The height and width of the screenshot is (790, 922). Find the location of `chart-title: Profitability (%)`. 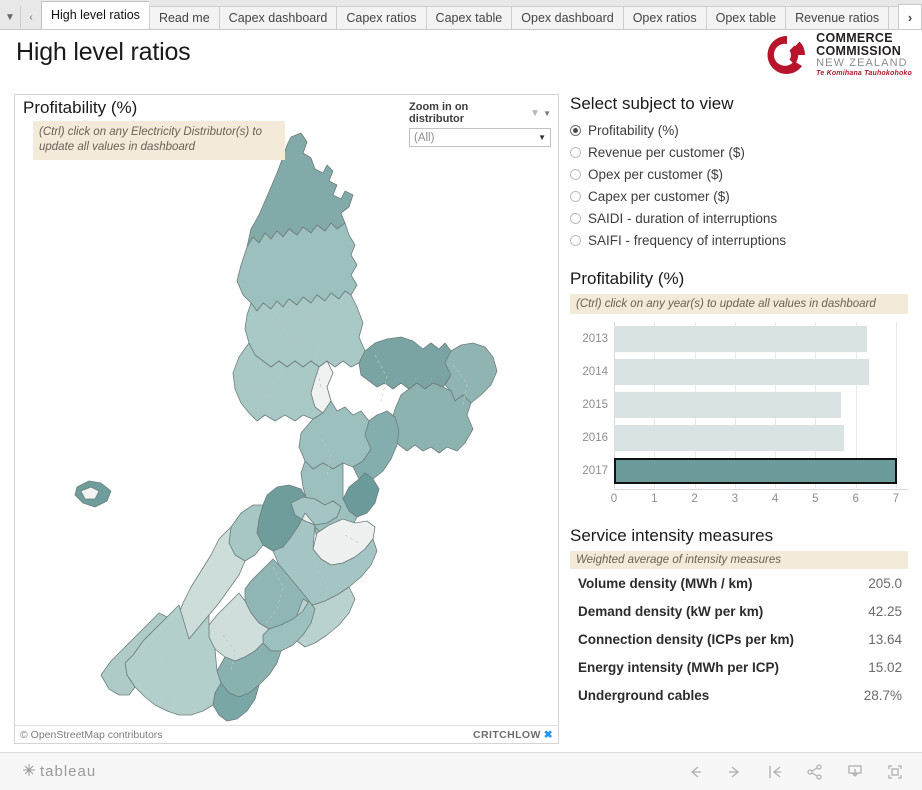

chart-title: Profitability (%) is located at coordinates (627, 278).